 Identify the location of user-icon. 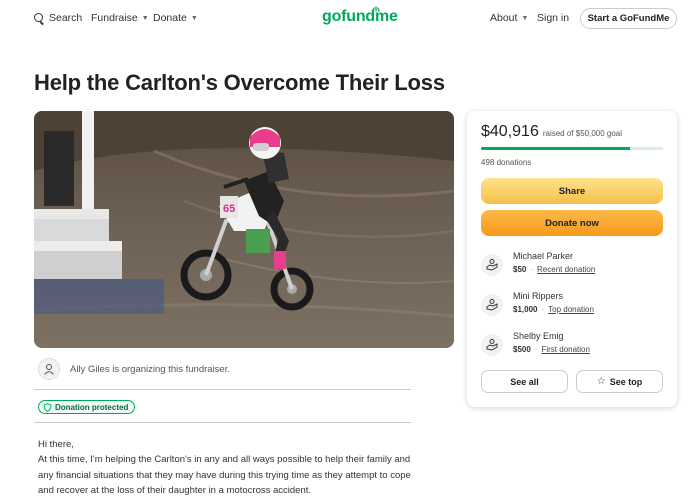
(49, 369).